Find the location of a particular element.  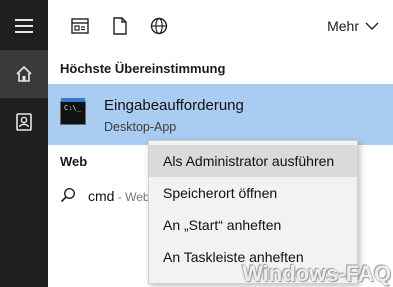

web-filter-button is located at coordinates (159, 26).